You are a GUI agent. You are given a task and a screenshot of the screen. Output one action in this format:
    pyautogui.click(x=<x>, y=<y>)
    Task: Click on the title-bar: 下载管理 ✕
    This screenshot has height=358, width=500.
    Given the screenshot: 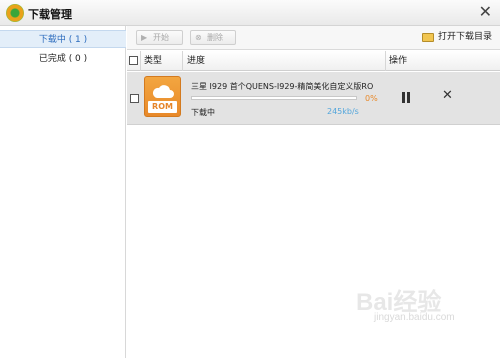 What is the action you would take?
    pyautogui.click(x=250, y=13)
    